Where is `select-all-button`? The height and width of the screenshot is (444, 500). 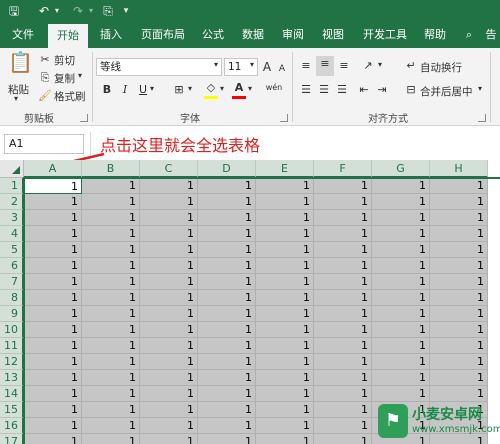 select-all-button is located at coordinates (12, 169).